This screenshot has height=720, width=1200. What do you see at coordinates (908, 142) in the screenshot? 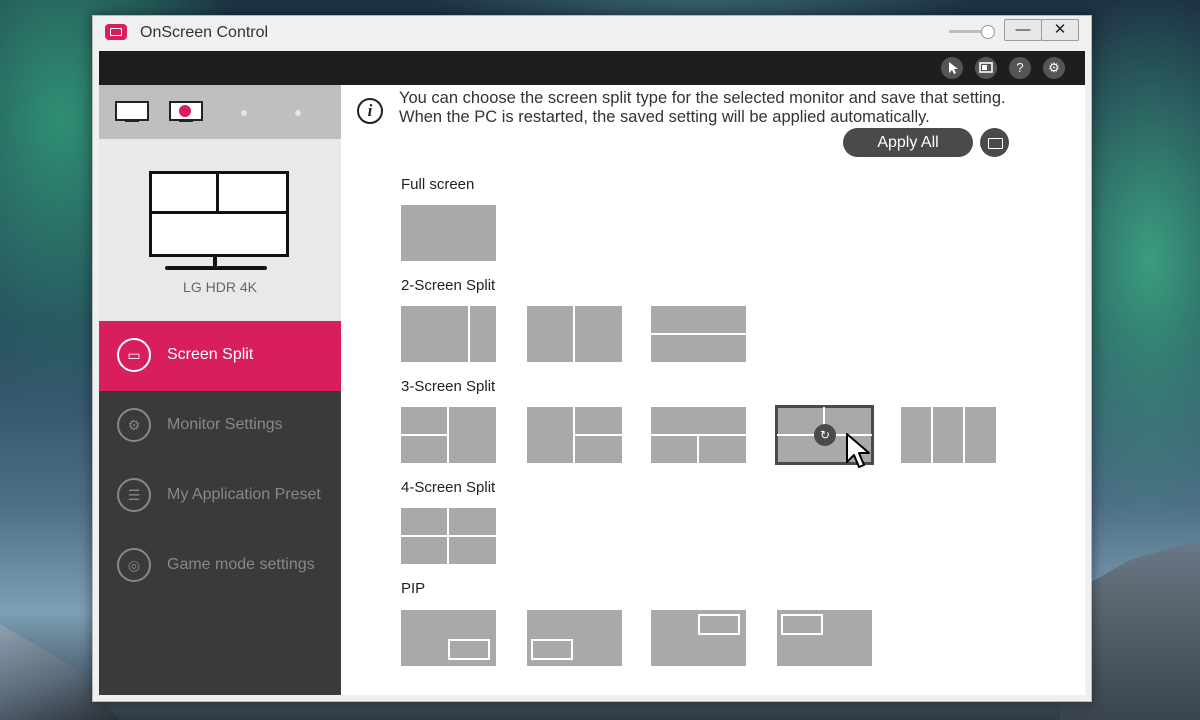
I see `apply-all-button: Apply All` at bounding box center [908, 142].